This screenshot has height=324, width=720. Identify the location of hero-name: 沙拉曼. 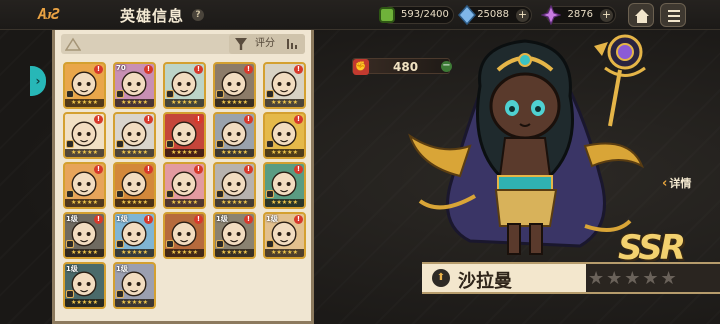
(485, 281).